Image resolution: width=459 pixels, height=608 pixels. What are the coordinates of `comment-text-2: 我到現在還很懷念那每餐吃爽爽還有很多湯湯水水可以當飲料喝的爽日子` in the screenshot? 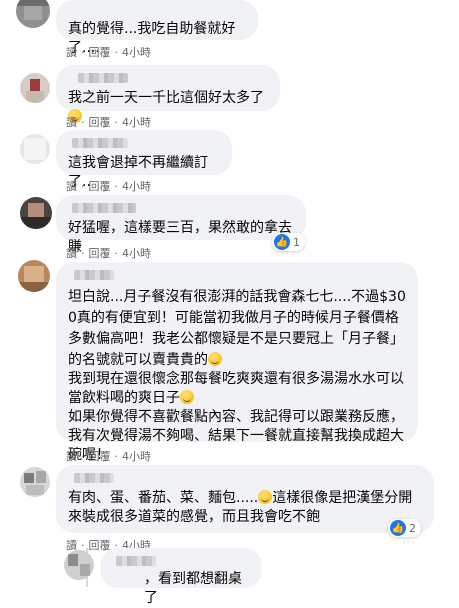 It's located at (236, 388).